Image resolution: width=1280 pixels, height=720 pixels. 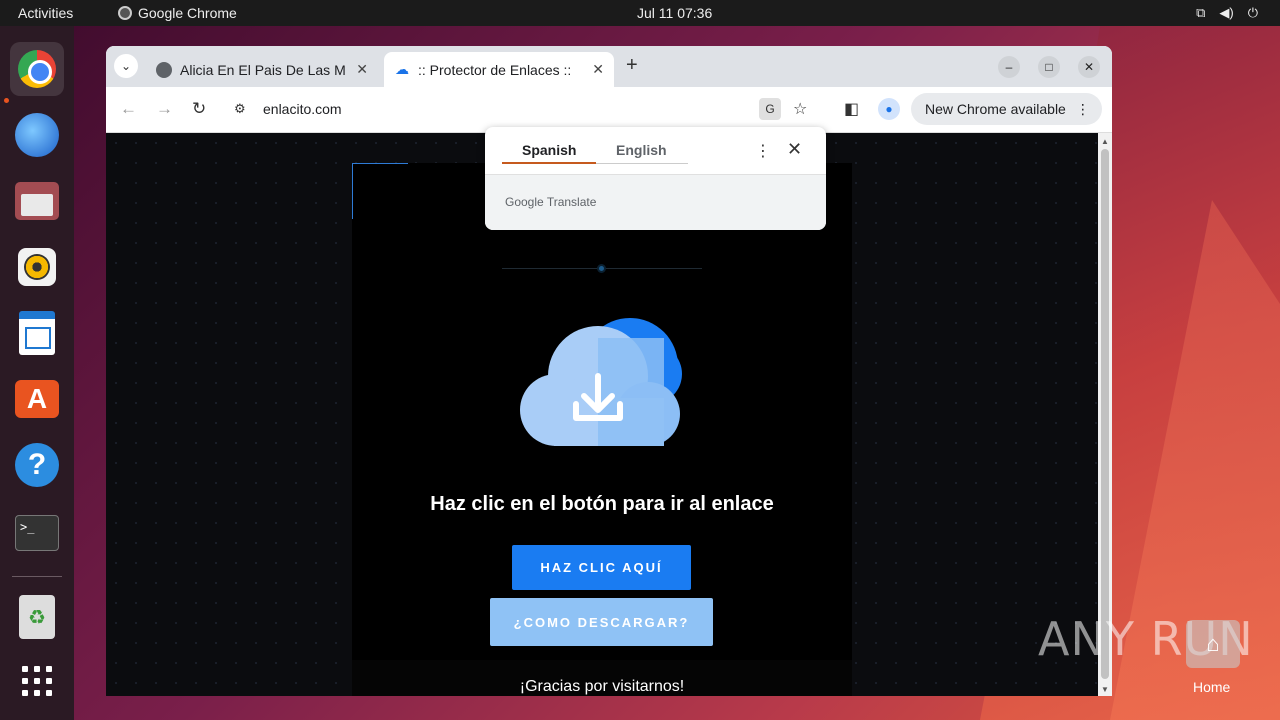 What do you see at coordinates (187, 13) in the screenshot?
I see `app-name: Google Chrome` at bounding box center [187, 13].